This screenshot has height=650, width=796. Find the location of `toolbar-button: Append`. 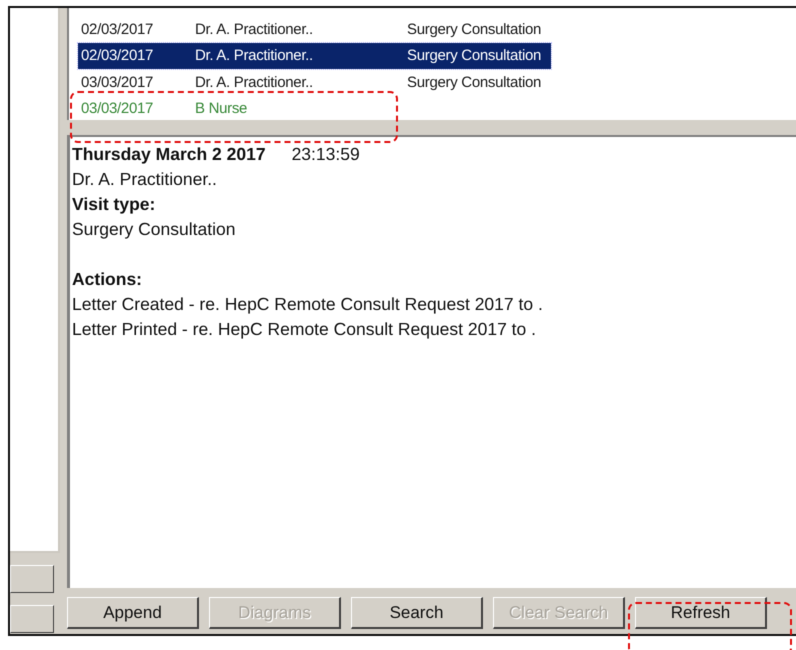

toolbar-button: Append is located at coordinates (133, 613).